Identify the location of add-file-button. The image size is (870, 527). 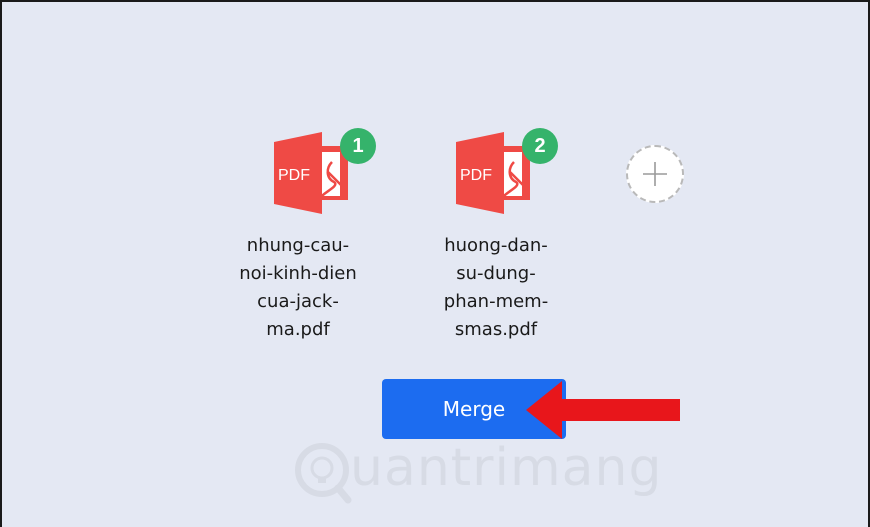
(655, 174).